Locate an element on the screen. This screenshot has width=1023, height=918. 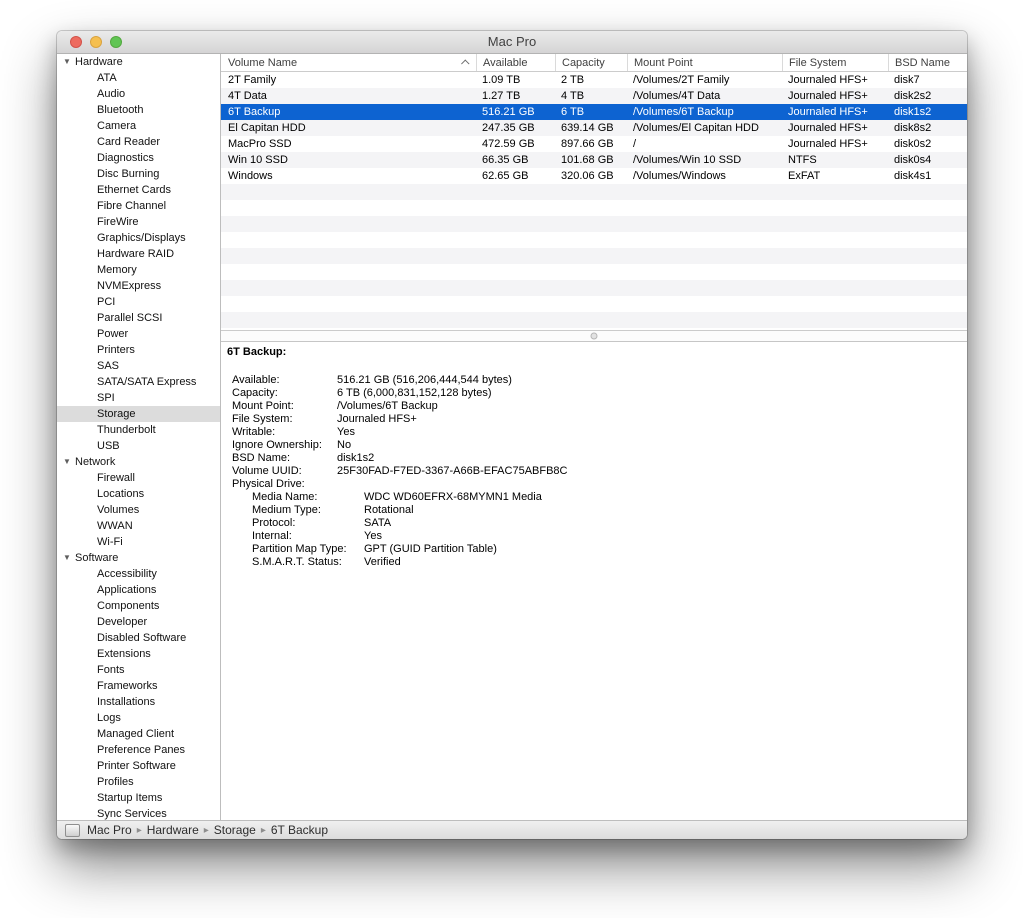
detail-field-label: Available: is located at coordinates (256, 380).